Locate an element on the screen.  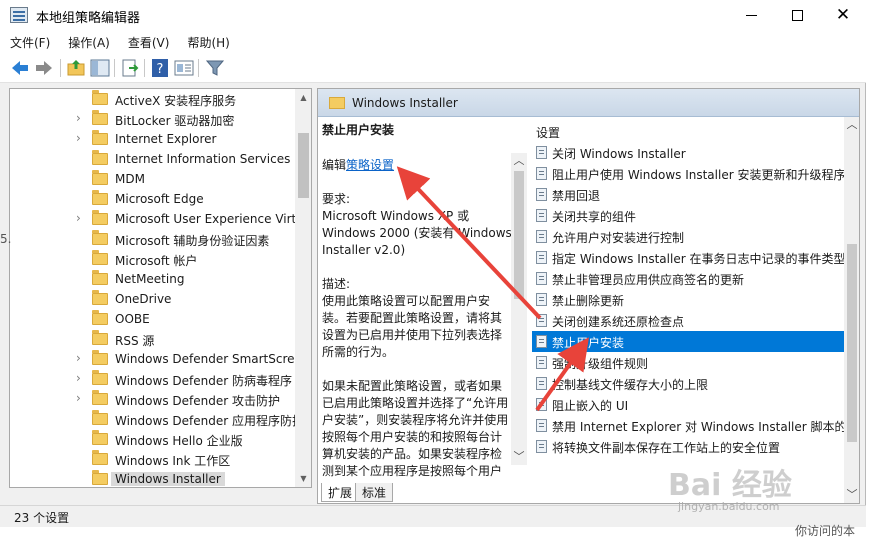
setting-row: 禁止用户安装 is located at coordinates (688, 341).